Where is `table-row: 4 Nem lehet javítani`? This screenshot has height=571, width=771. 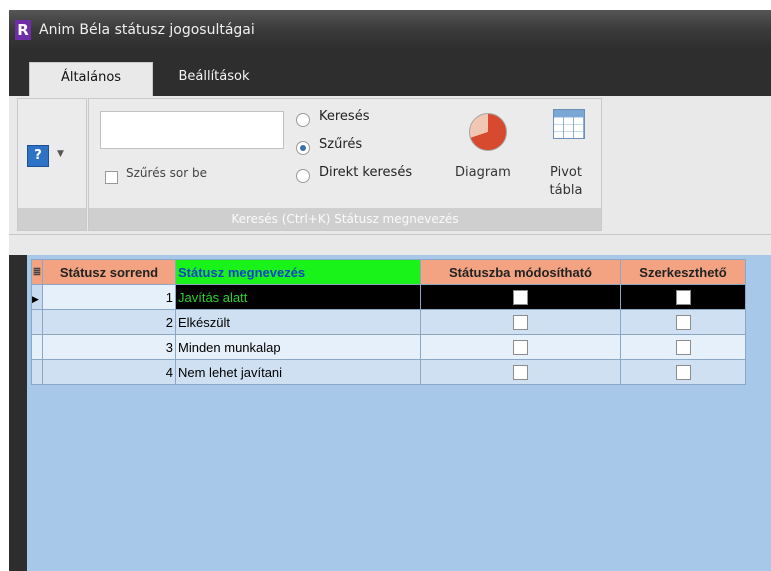
table-row: 4 Nem lehet javítani is located at coordinates (388, 372).